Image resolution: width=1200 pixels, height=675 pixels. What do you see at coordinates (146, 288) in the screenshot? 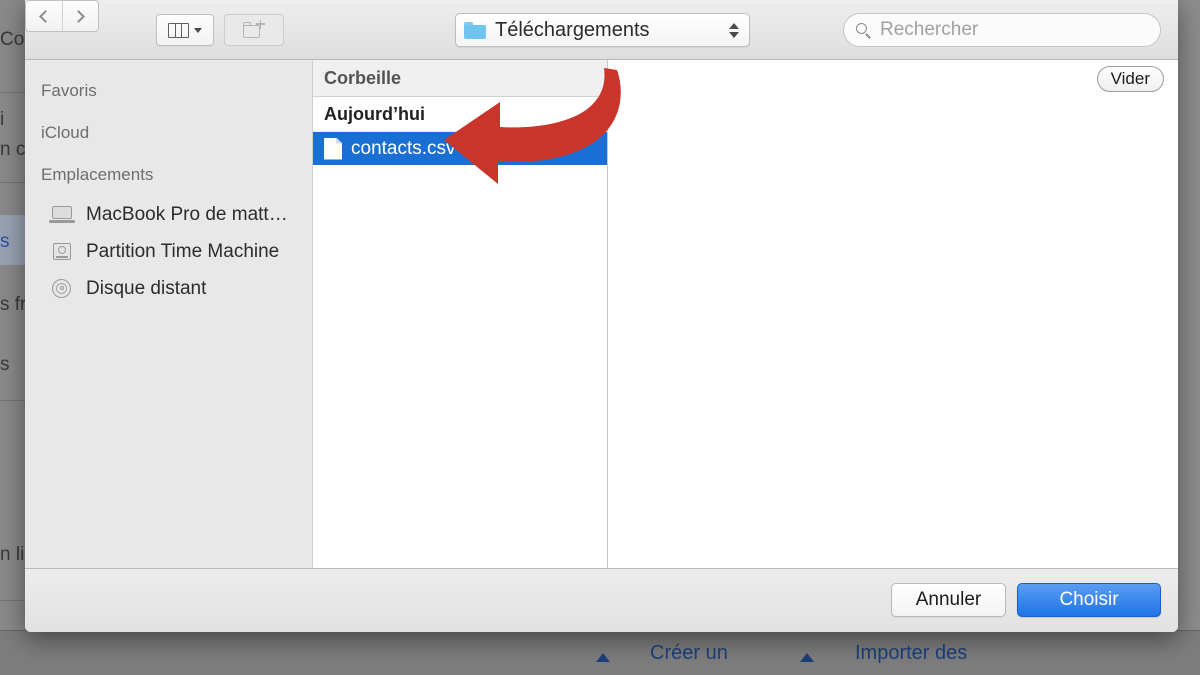
I see `sidebar-item-label: Disque distant` at bounding box center [146, 288].